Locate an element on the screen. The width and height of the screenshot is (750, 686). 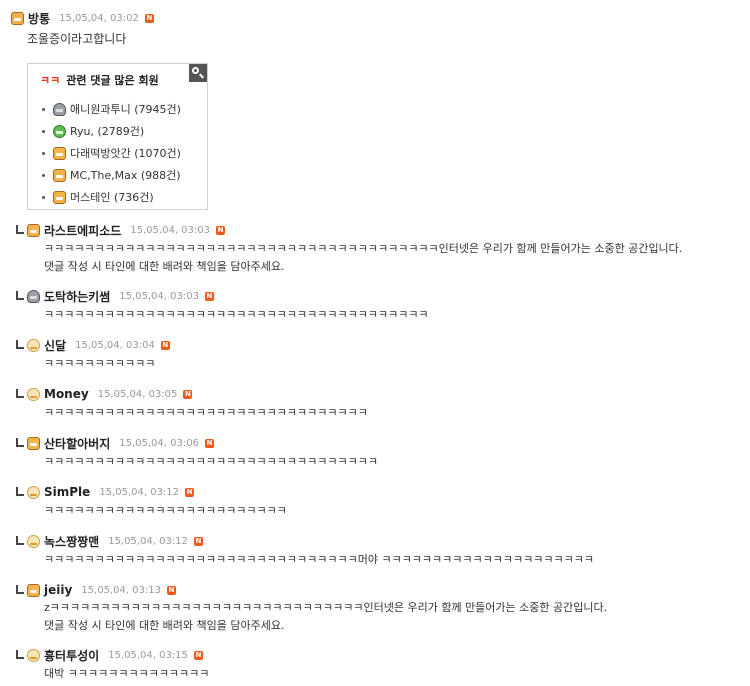
comment-nickname: 녹스짱짱맨 is located at coordinates (71, 541).